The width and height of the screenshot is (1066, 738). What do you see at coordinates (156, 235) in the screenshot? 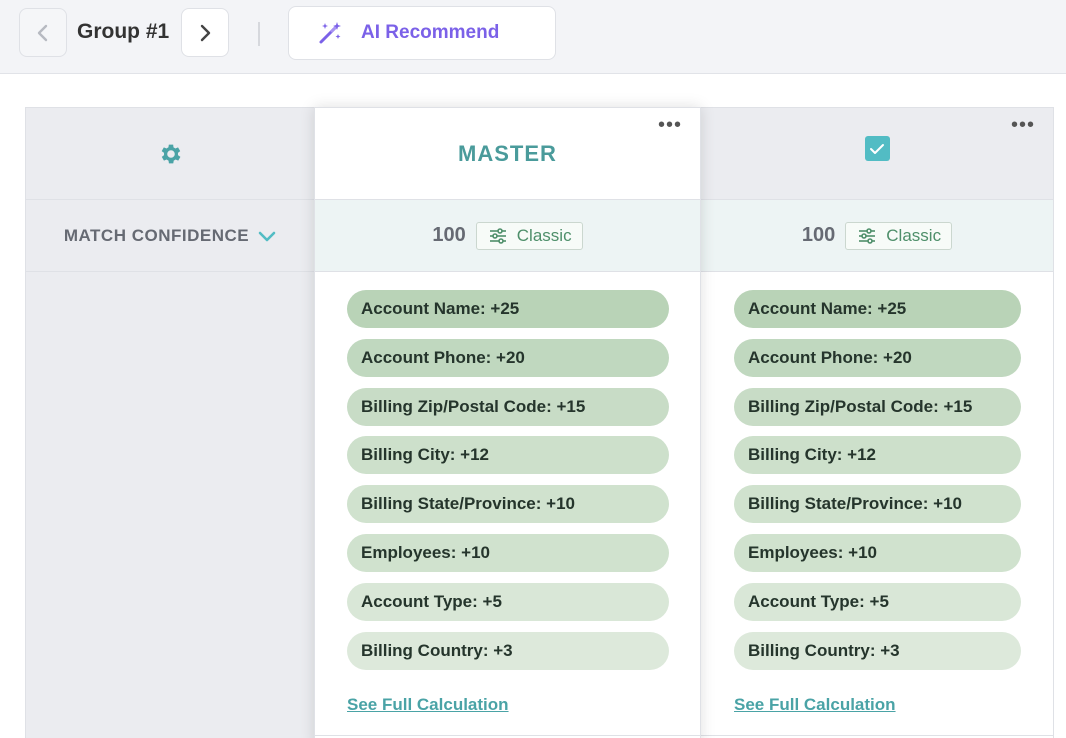
I see `match-confidence-label: MATCH CONFIDENCE` at bounding box center [156, 235].